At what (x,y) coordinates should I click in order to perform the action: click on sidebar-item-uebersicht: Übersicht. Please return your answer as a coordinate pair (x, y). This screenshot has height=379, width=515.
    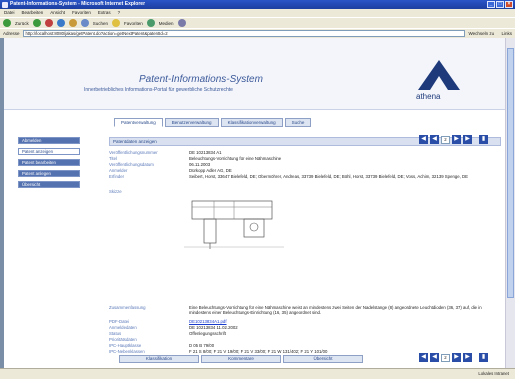
    Looking at the image, I should click on (49, 184).